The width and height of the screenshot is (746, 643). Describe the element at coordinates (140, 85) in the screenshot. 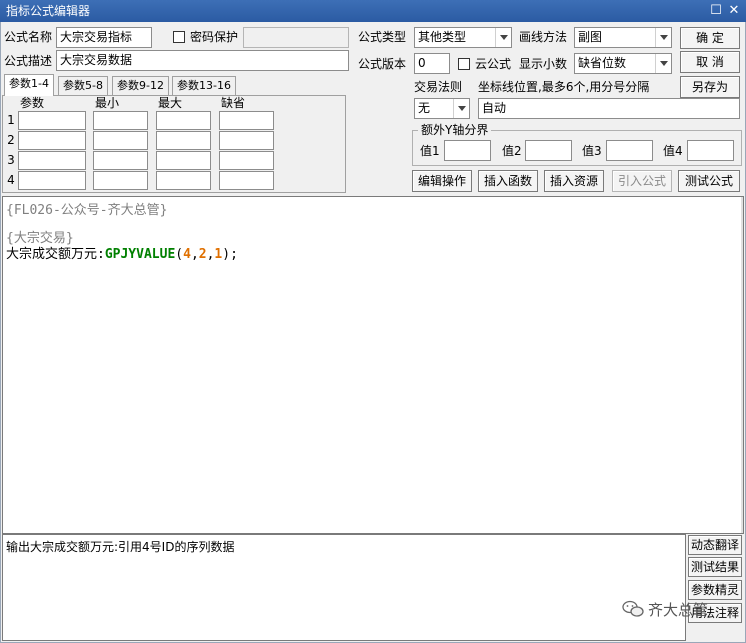

I see `tab-params-9-12: 参数9-12` at that location.